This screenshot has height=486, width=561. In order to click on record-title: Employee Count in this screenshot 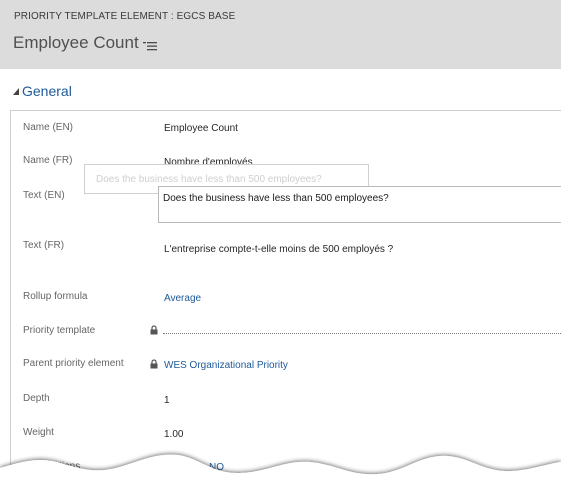, I will do `click(76, 42)`.